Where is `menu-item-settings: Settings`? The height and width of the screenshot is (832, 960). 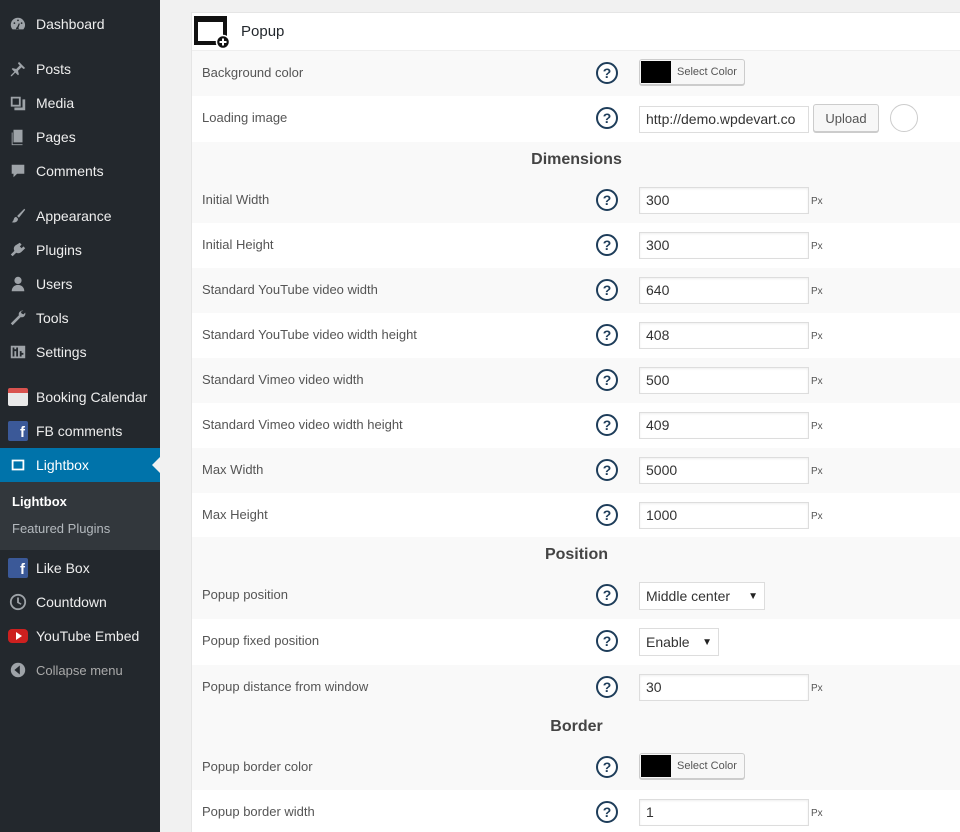 menu-item-settings: Settings is located at coordinates (80, 352).